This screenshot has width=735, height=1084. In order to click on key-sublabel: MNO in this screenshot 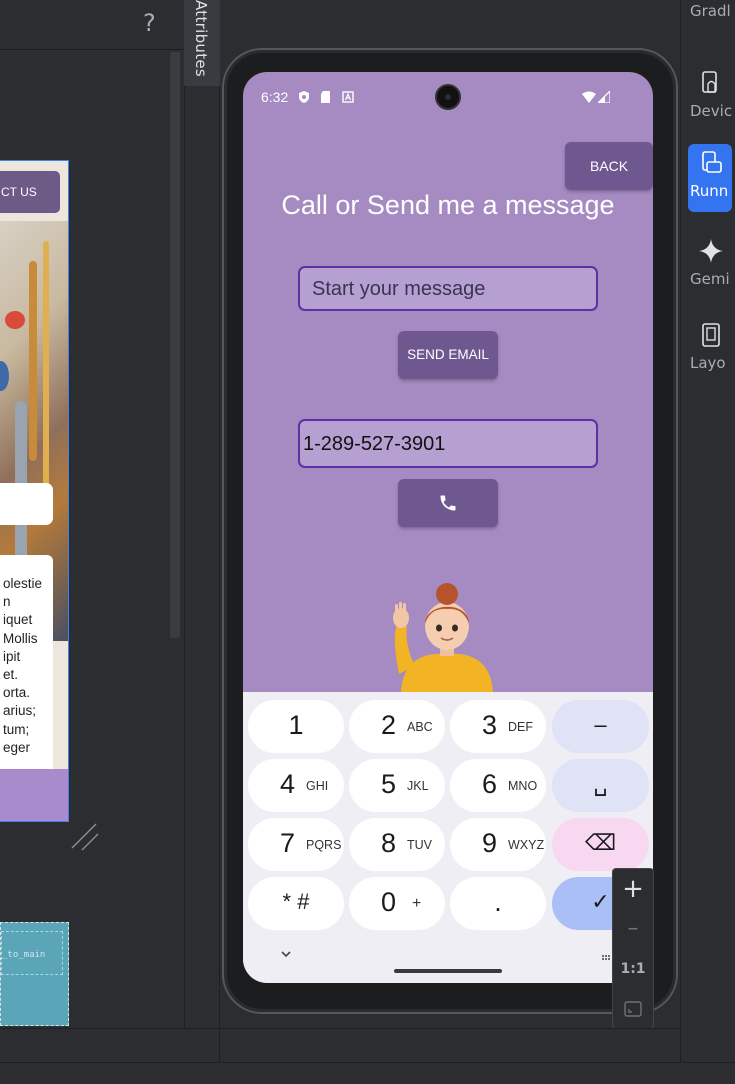, I will do `click(523, 786)`.